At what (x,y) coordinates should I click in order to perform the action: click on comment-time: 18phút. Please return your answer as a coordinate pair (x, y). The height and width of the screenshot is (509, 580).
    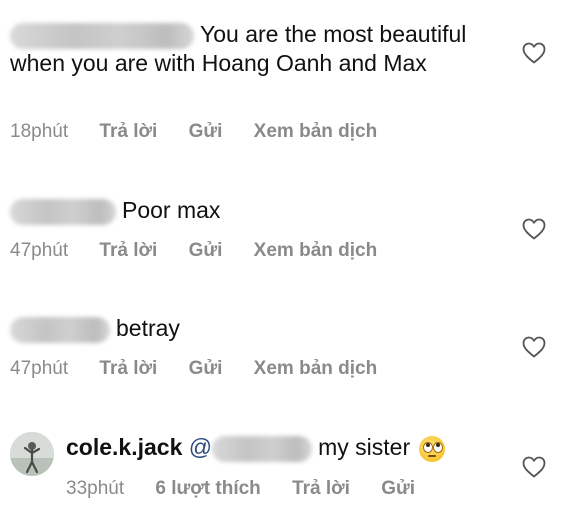
    Looking at the image, I should click on (39, 131).